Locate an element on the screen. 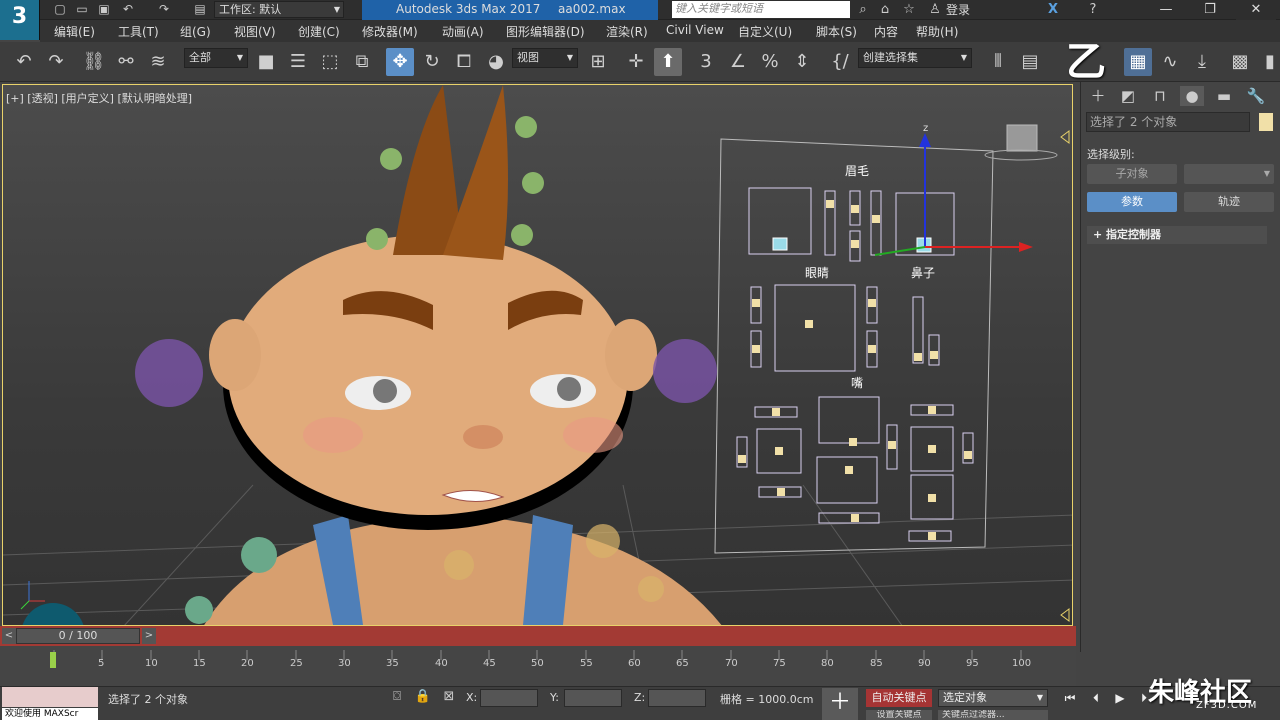  menu-modifiers: 修改器(M) is located at coordinates (390, 31).